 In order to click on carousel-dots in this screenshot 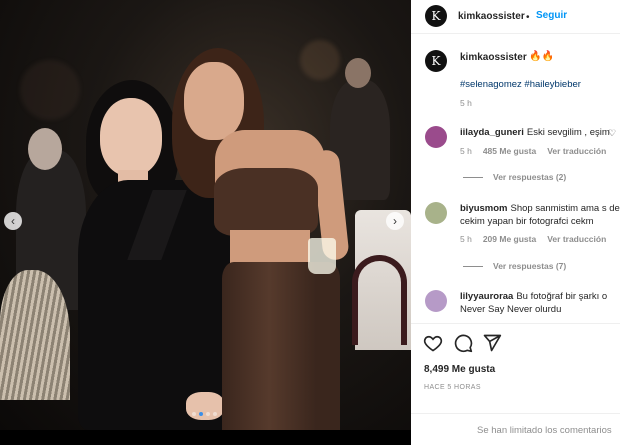, I will do `click(204, 414)`.